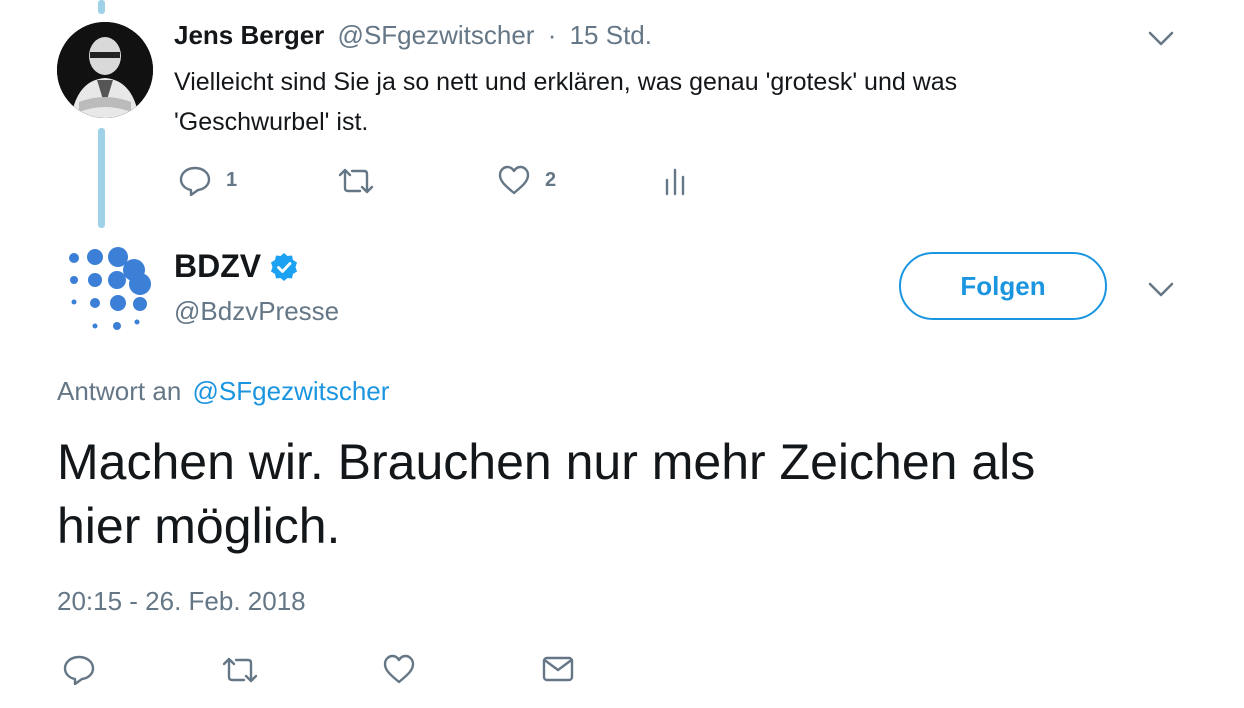 This screenshot has width=1244, height=708. Describe the element at coordinates (119, 391) in the screenshot. I see `reply-prefix: Antwort an` at that location.